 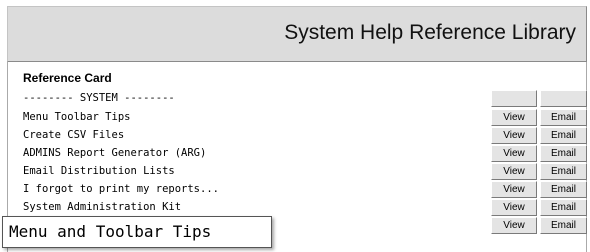 What do you see at coordinates (305, 153) in the screenshot?
I see `list-item-admins-report-generator: ADMINS Report Generator (ARG) View Email` at bounding box center [305, 153].